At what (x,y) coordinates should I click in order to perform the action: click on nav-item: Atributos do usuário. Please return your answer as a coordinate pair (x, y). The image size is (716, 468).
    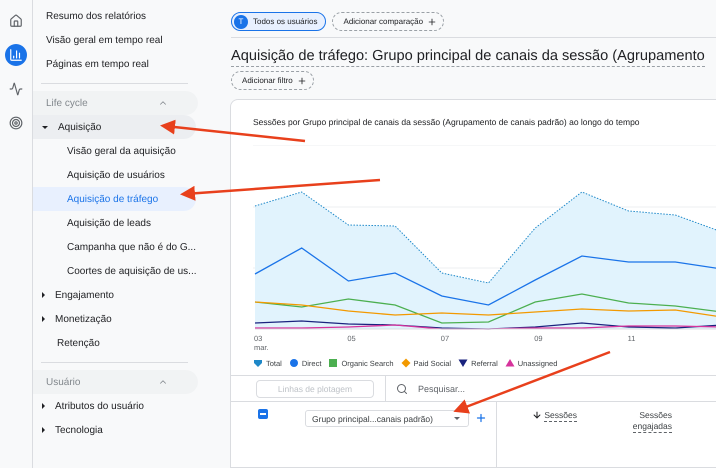
    Looking at the image, I should click on (114, 406).